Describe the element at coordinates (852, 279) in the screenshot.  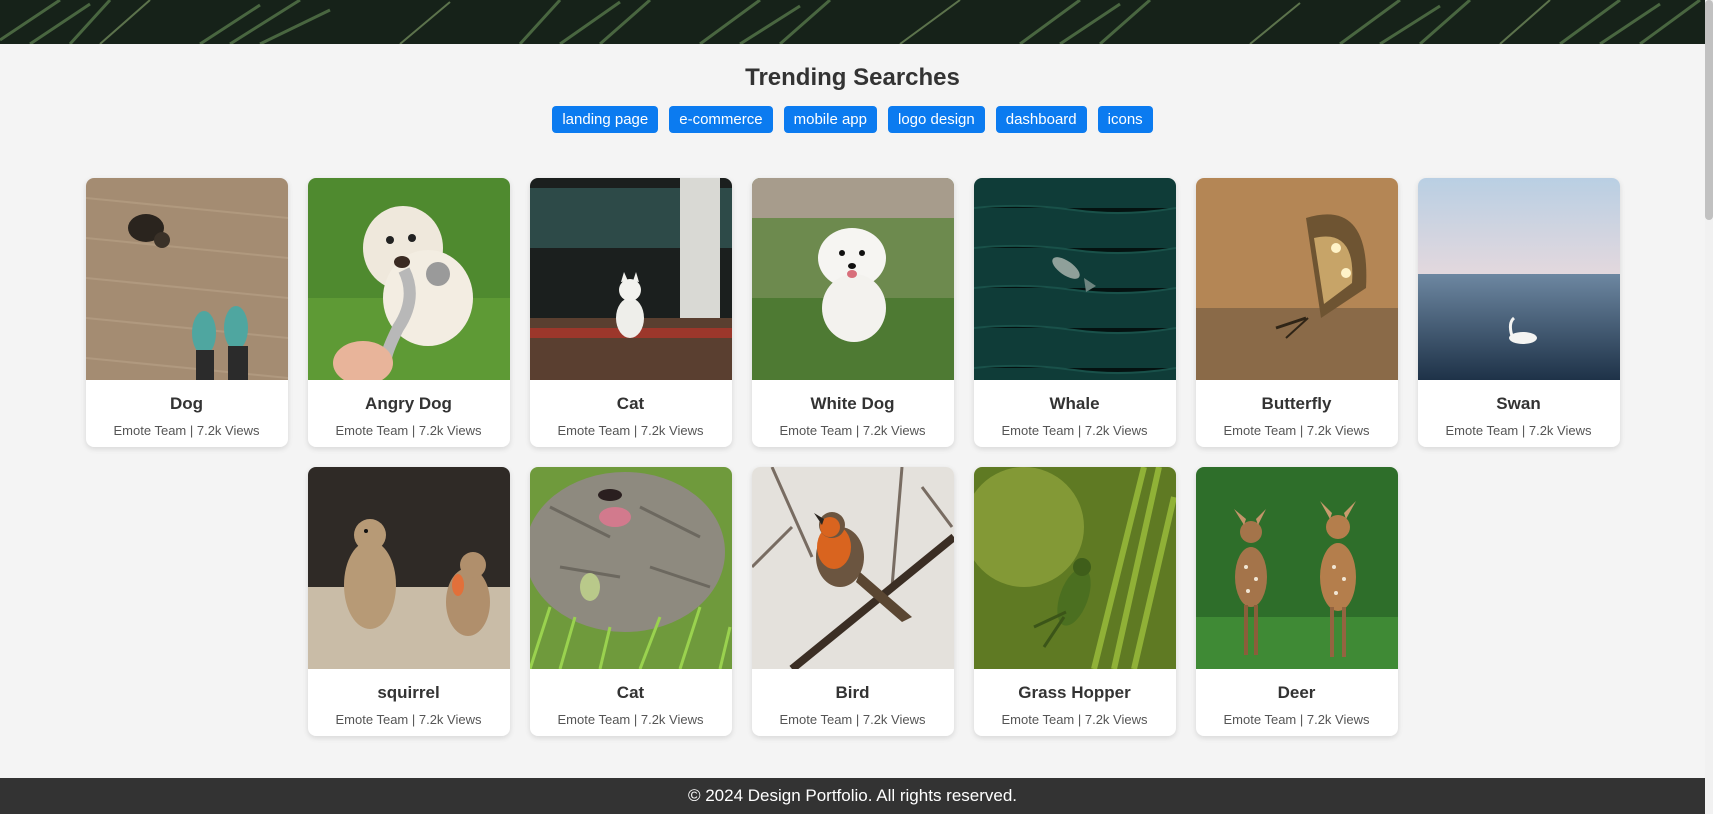
I see `white-dog-grass-photo` at that location.